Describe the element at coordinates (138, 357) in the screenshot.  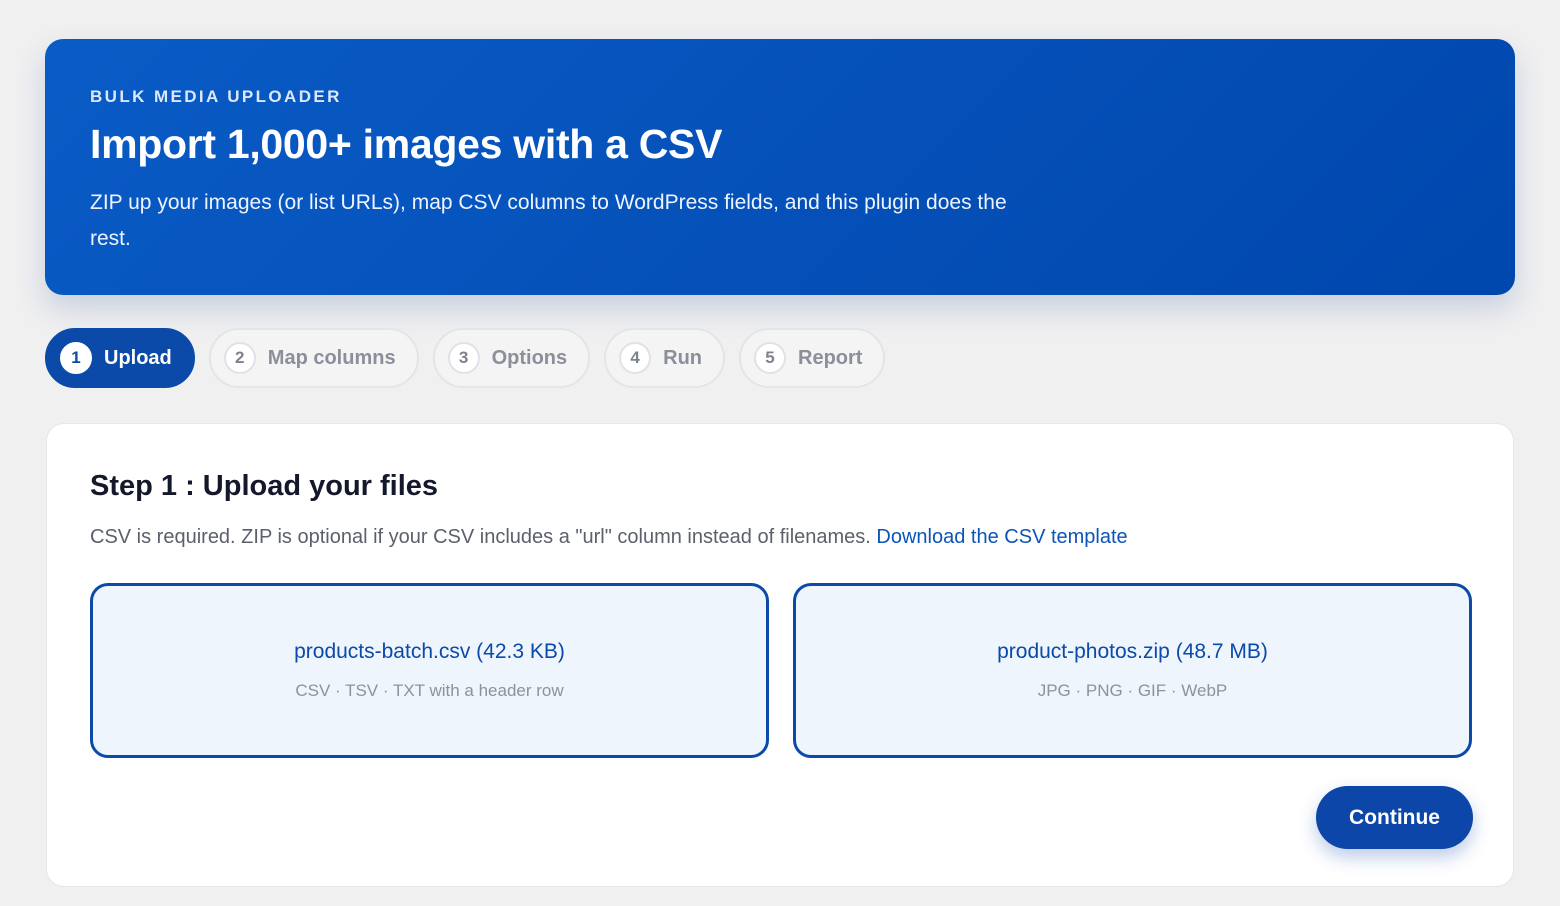
I see `step-label: Upload` at that location.